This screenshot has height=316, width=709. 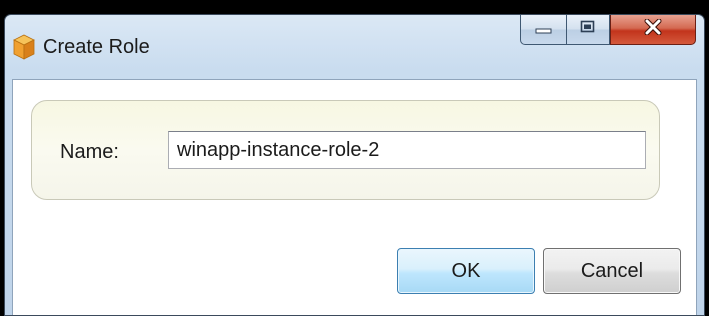 What do you see at coordinates (466, 271) in the screenshot?
I see `ok-button: OK` at bounding box center [466, 271].